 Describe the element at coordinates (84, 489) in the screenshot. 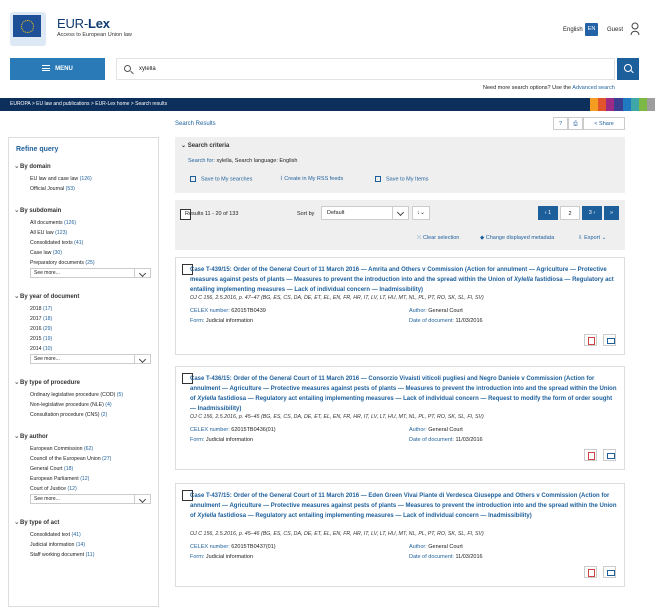

I see `filter-item: Court of Justice (12)` at that location.